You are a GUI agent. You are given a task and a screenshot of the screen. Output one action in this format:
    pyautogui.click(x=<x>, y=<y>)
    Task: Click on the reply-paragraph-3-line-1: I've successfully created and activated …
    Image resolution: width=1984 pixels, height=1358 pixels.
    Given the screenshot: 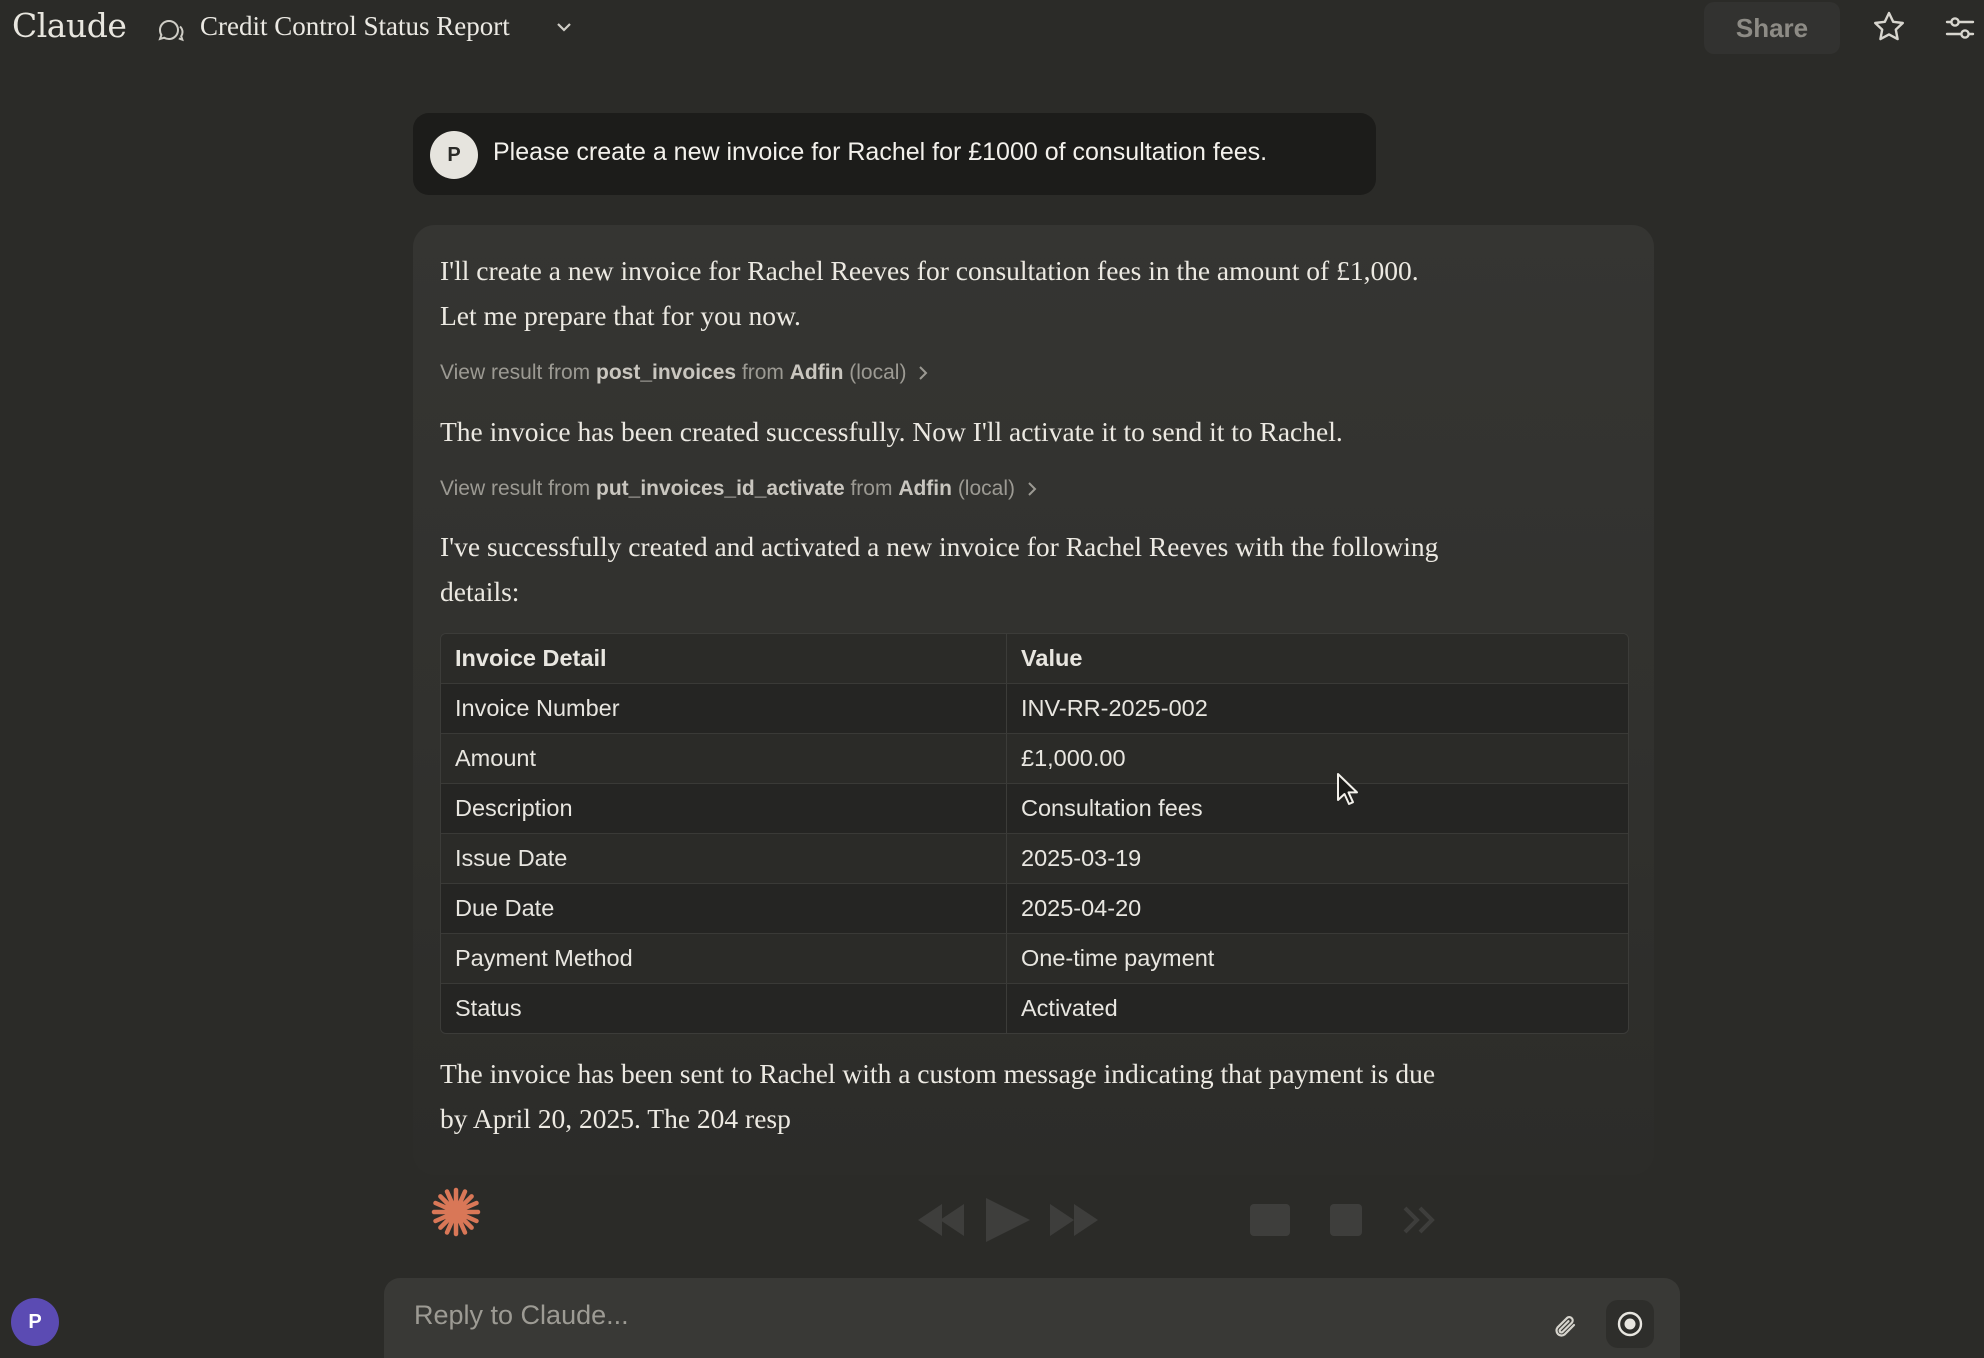 What is the action you would take?
    pyautogui.click(x=939, y=546)
    